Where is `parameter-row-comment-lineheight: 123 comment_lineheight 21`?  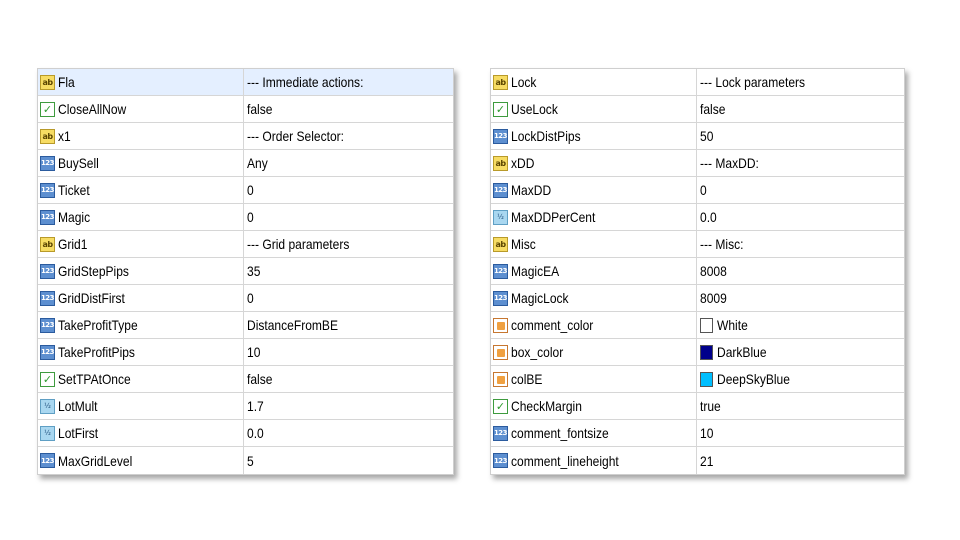
parameter-row-comment-lineheight: 123 comment_lineheight 21 is located at coordinates (697, 460).